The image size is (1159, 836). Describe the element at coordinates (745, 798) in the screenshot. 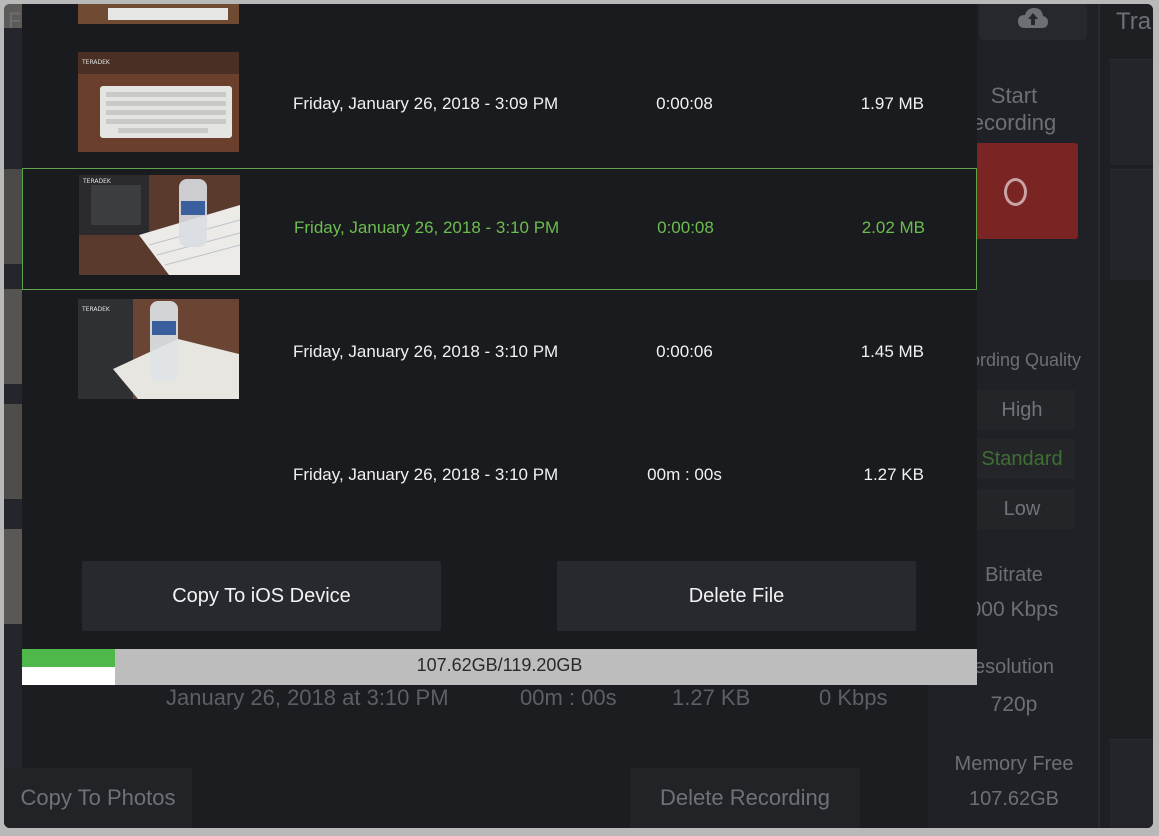

I see `delete-recording-button: Delete Recording` at that location.